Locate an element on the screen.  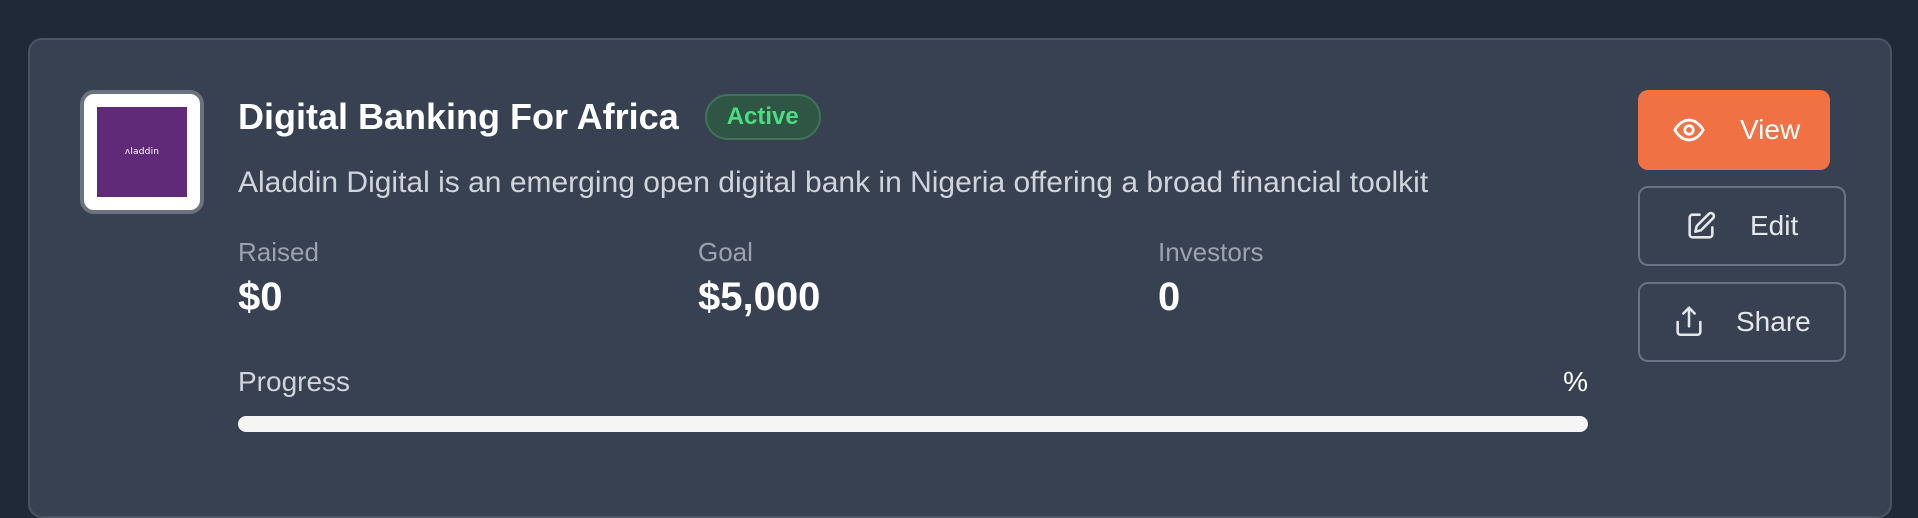
investors-stat: Investors 0 is located at coordinates (1211, 280).